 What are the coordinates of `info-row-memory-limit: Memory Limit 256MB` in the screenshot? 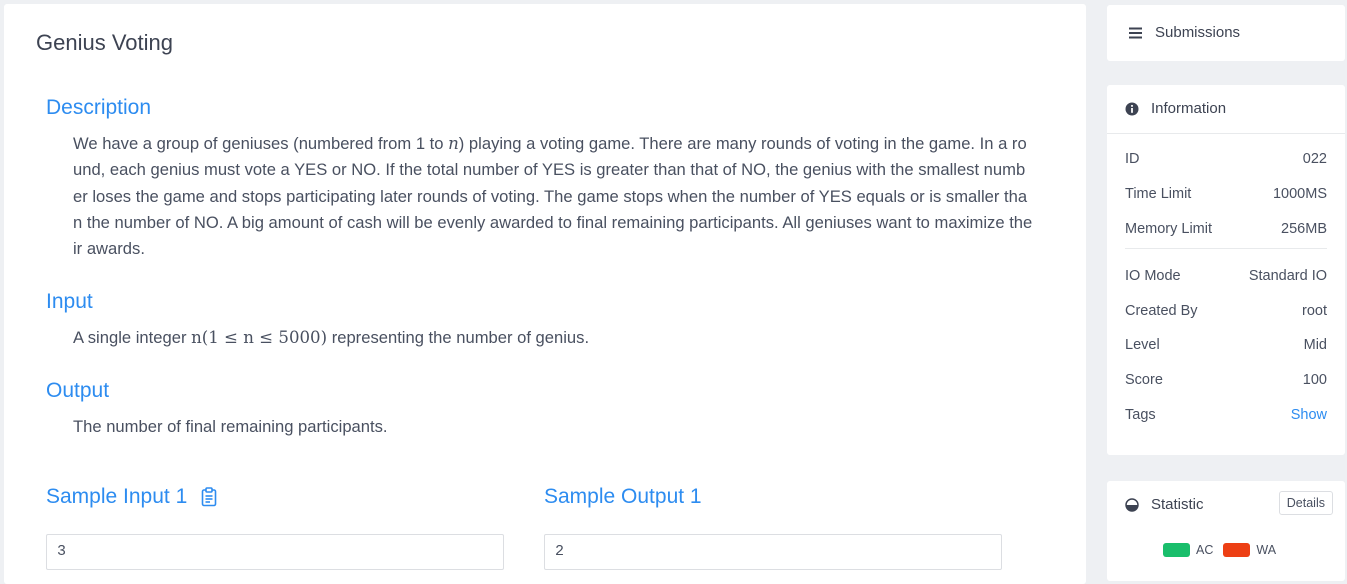 It's located at (1226, 229).